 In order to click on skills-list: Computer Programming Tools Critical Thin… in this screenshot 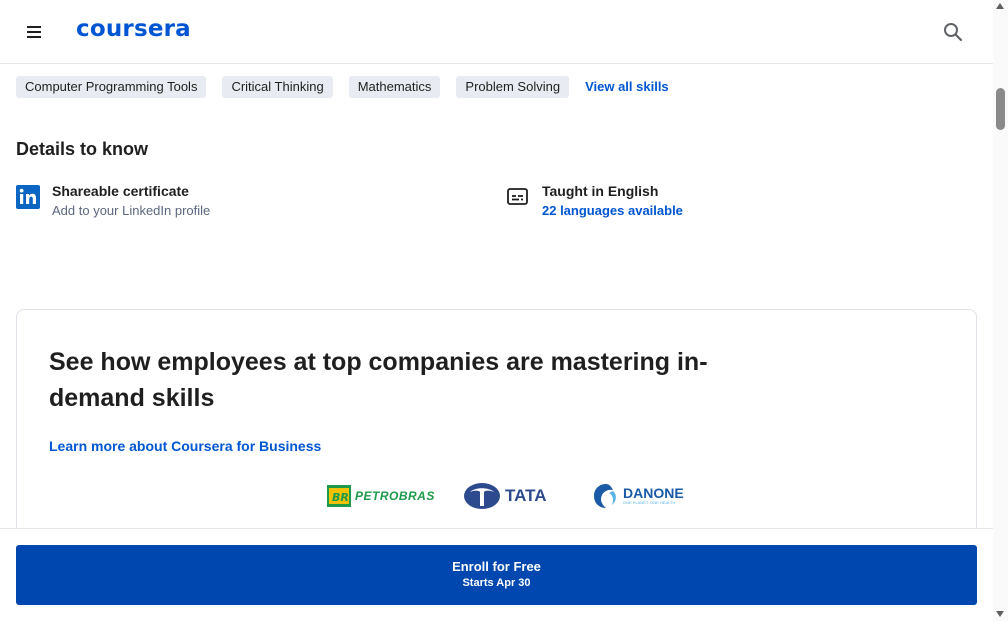, I will do `click(342, 86)`.